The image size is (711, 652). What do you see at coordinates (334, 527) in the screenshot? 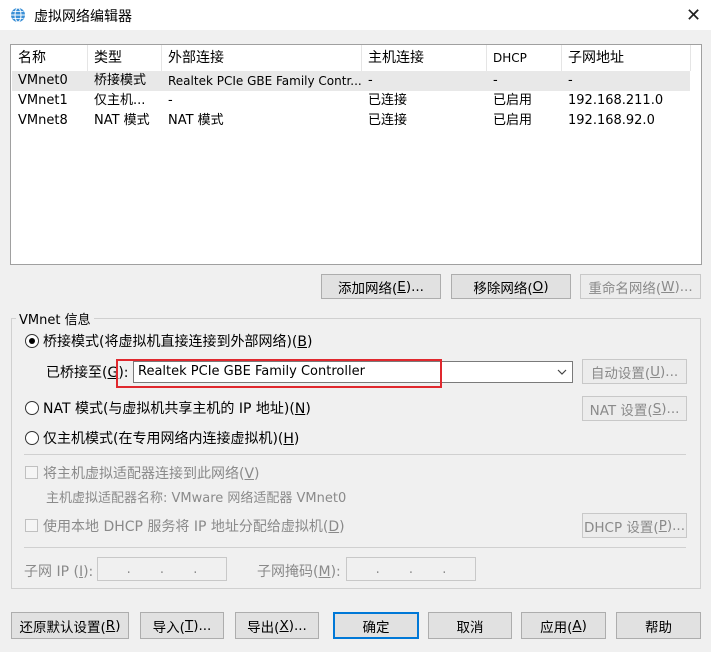
I see `access-key: D` at bounding box center [334, 527].